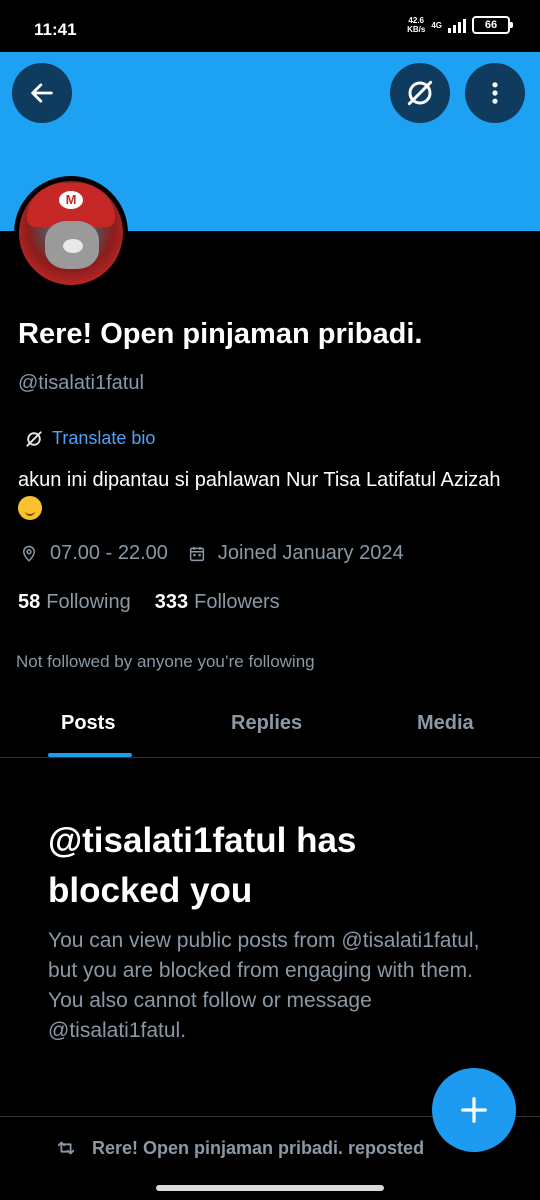  Describe the element at coordinates (416, 20) in the screenshot. I see `network-speed-value: 42.6` at that location.